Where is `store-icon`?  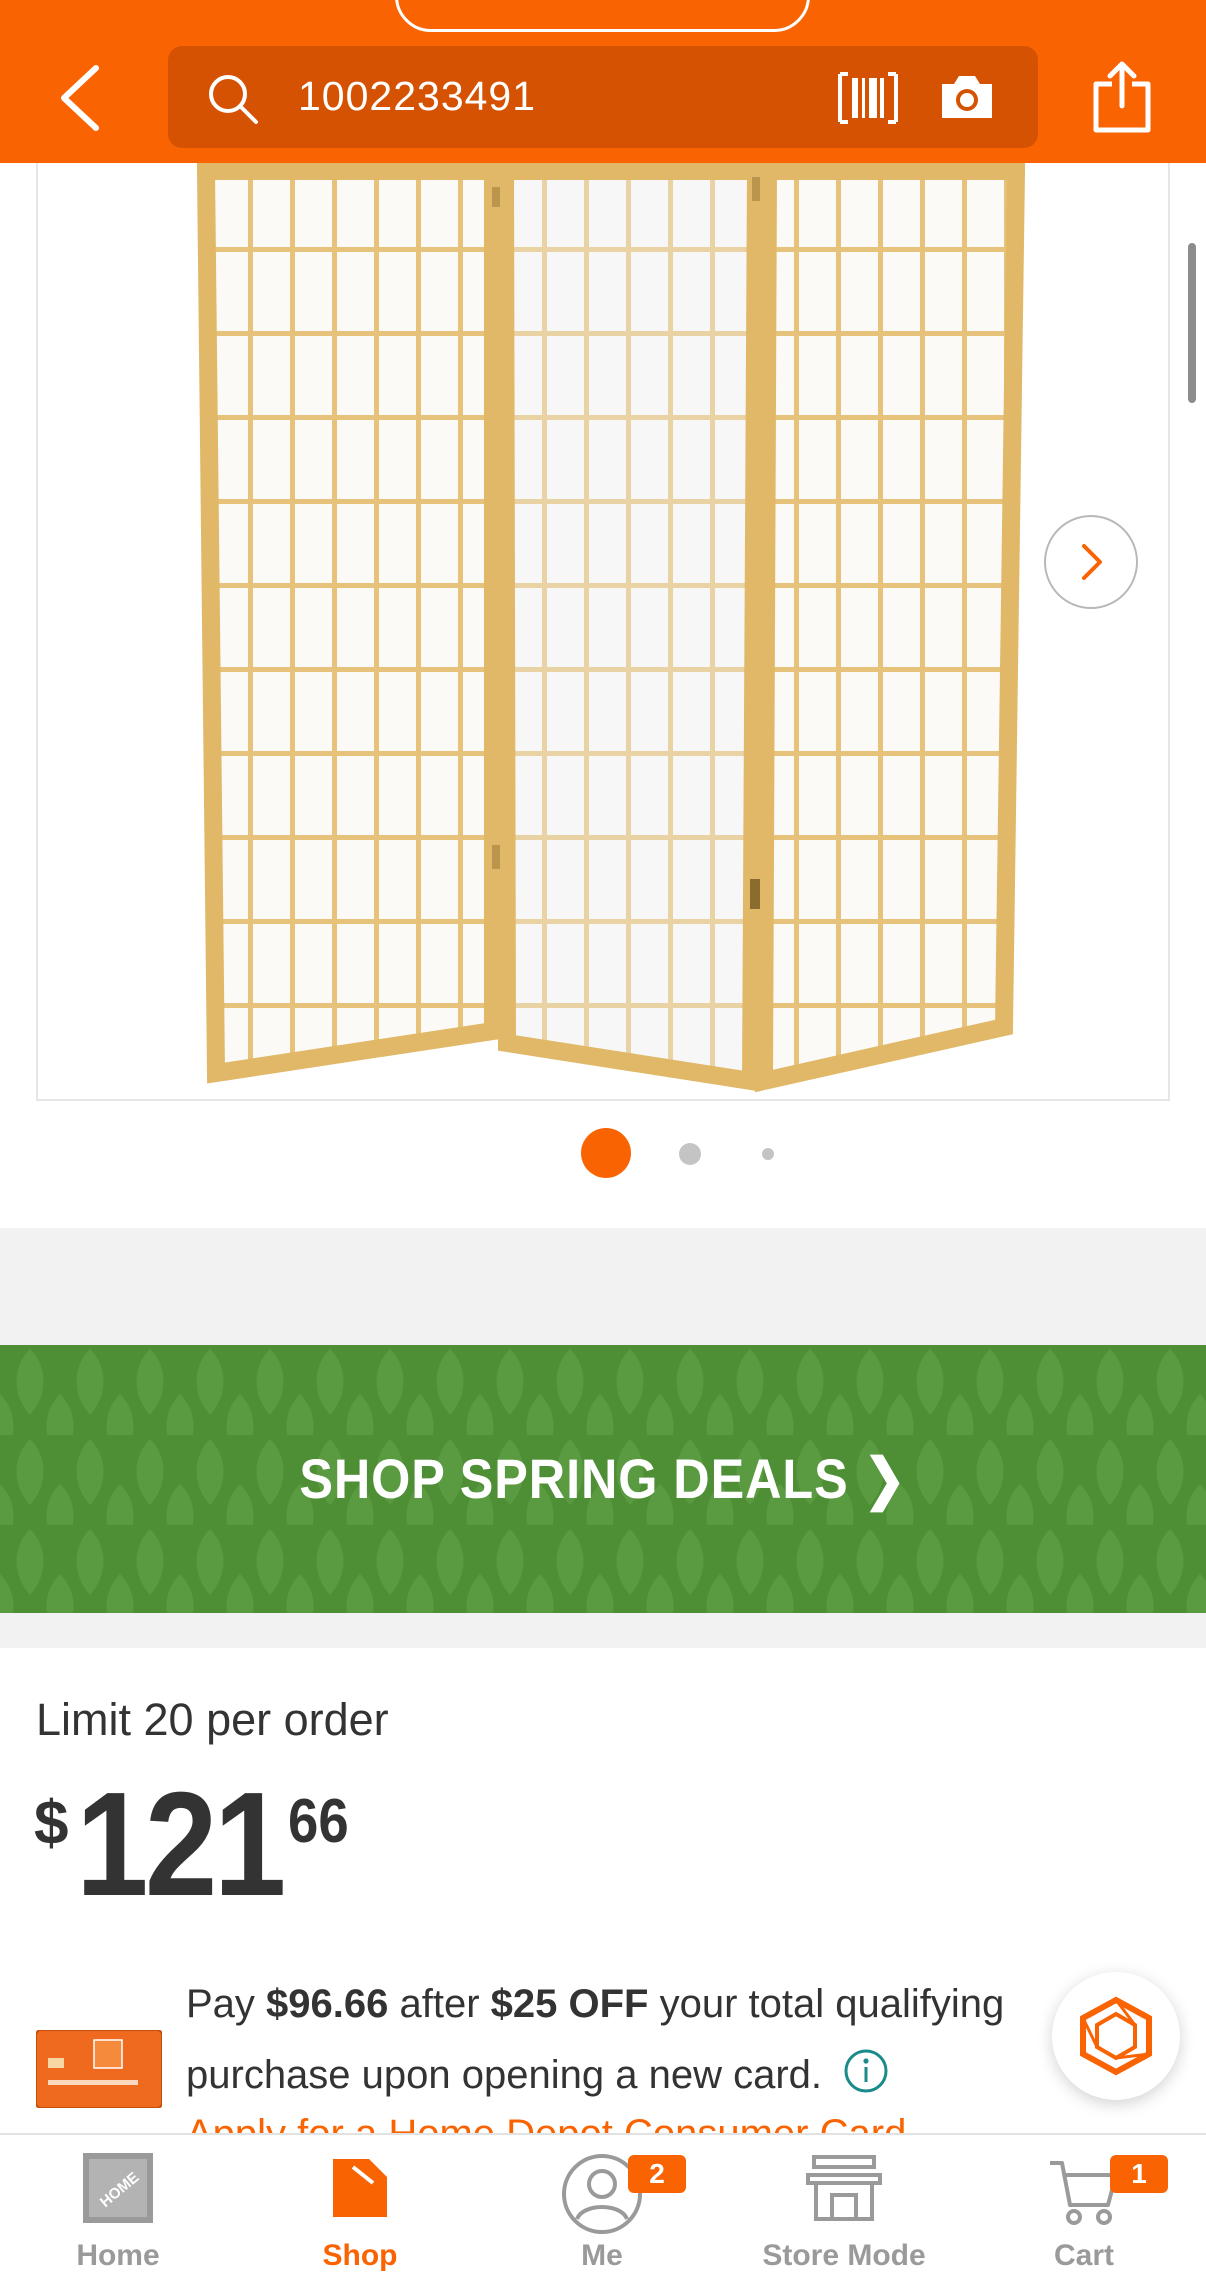
store-icon is located at coordinates (844, 2188).